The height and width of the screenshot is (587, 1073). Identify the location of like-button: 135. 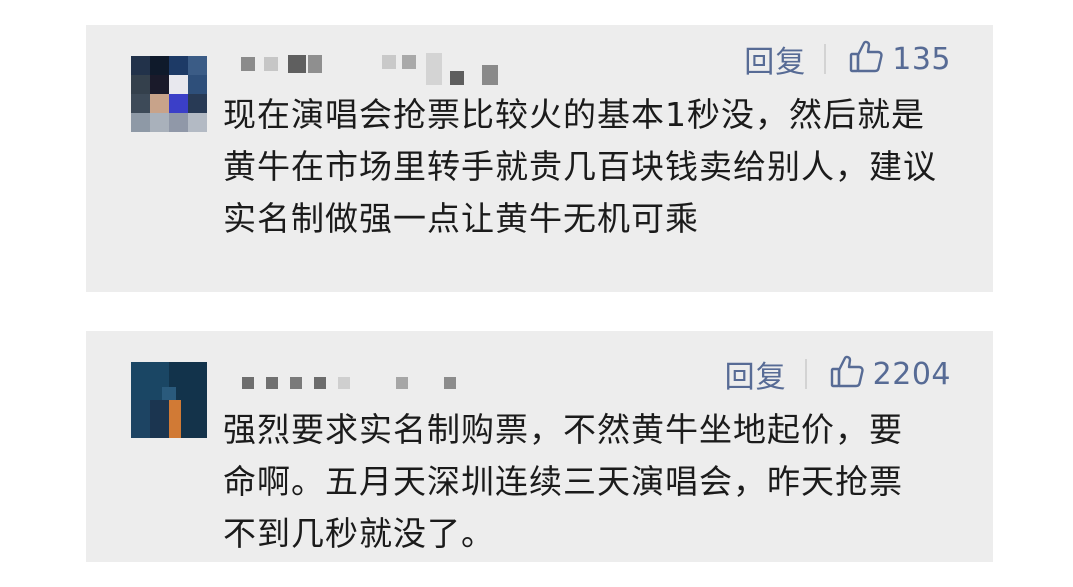
(899, 59).